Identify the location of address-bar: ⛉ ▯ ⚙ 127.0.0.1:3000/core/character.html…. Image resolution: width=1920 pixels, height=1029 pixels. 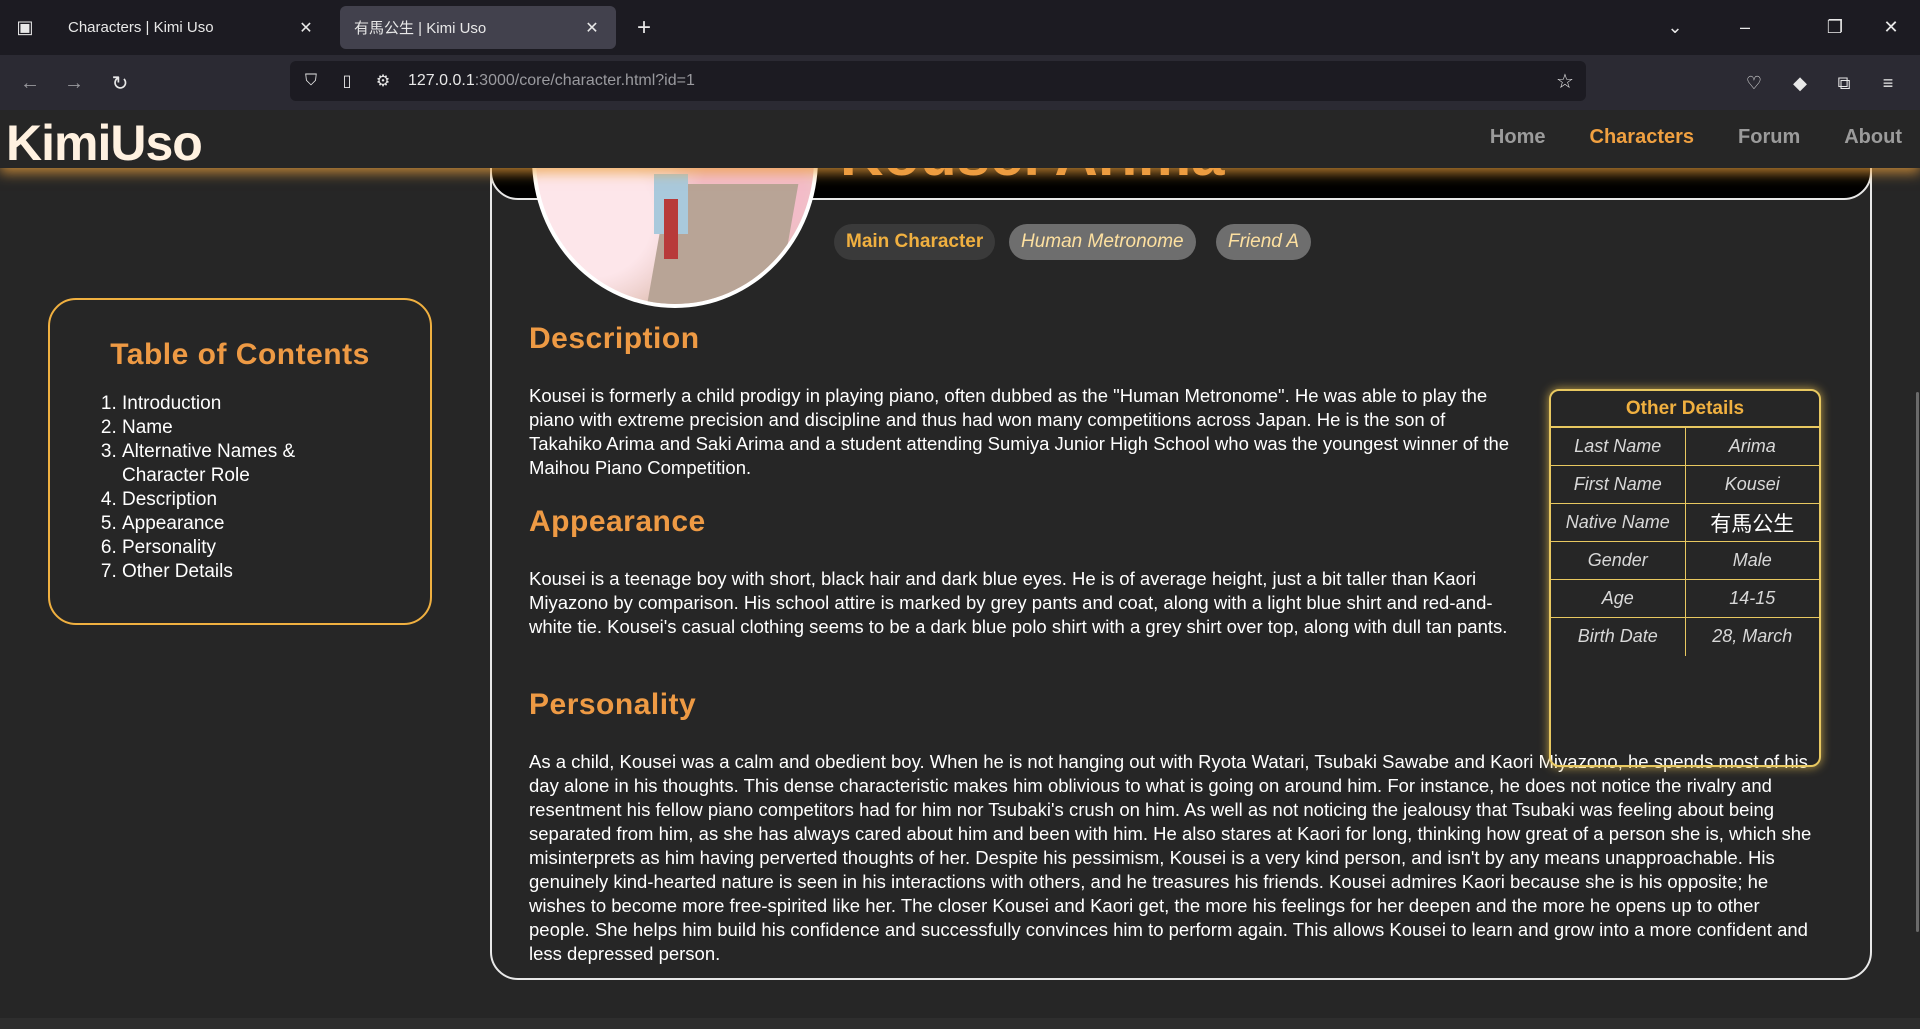
(938, 81).